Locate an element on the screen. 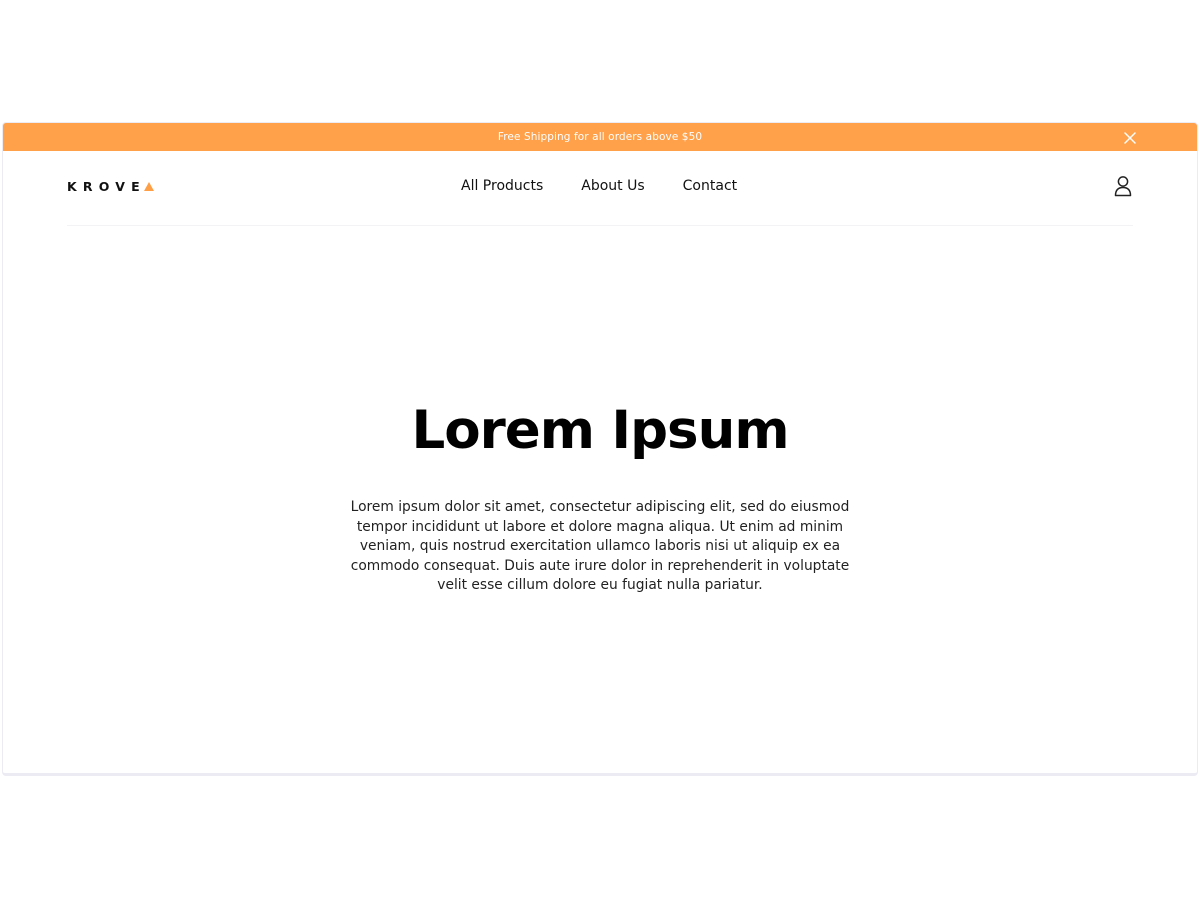  hero-title: Lorem Ipsum is located at coordinates (600, 430).